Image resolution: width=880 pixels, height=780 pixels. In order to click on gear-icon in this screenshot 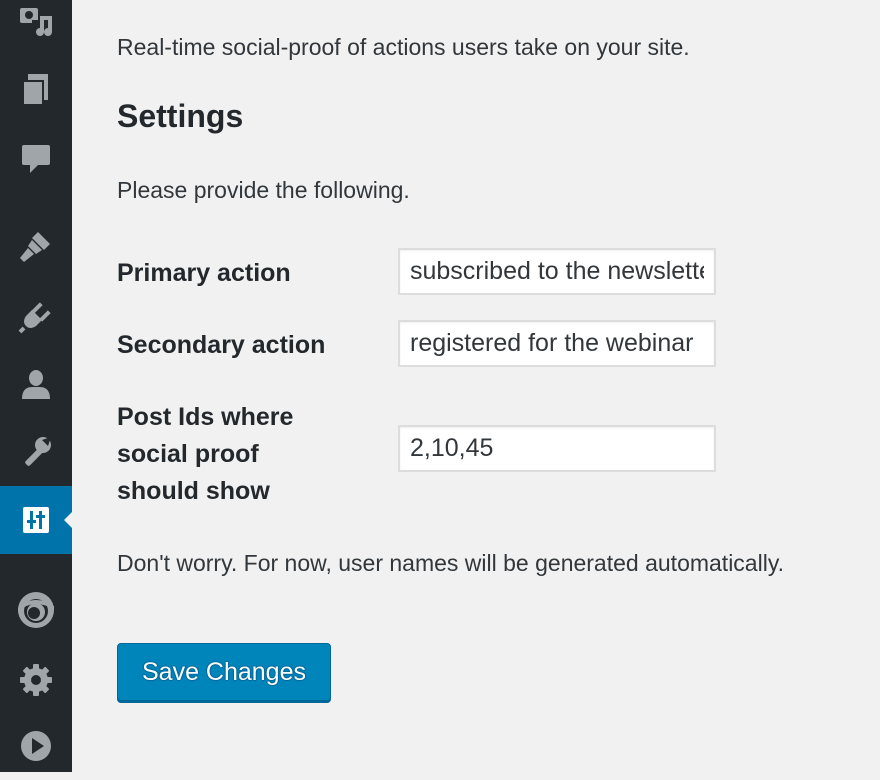, I will do `click(36, 680)`.